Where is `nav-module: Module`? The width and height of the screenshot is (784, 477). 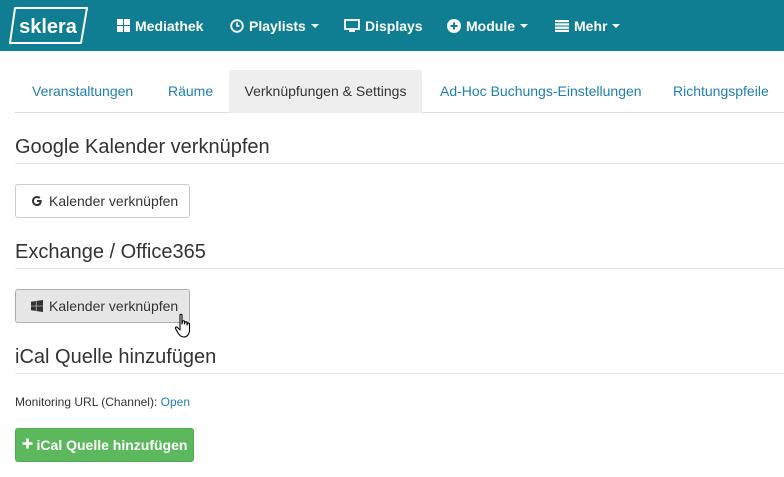
nav-module: Module is located at coordinates (487, 25).